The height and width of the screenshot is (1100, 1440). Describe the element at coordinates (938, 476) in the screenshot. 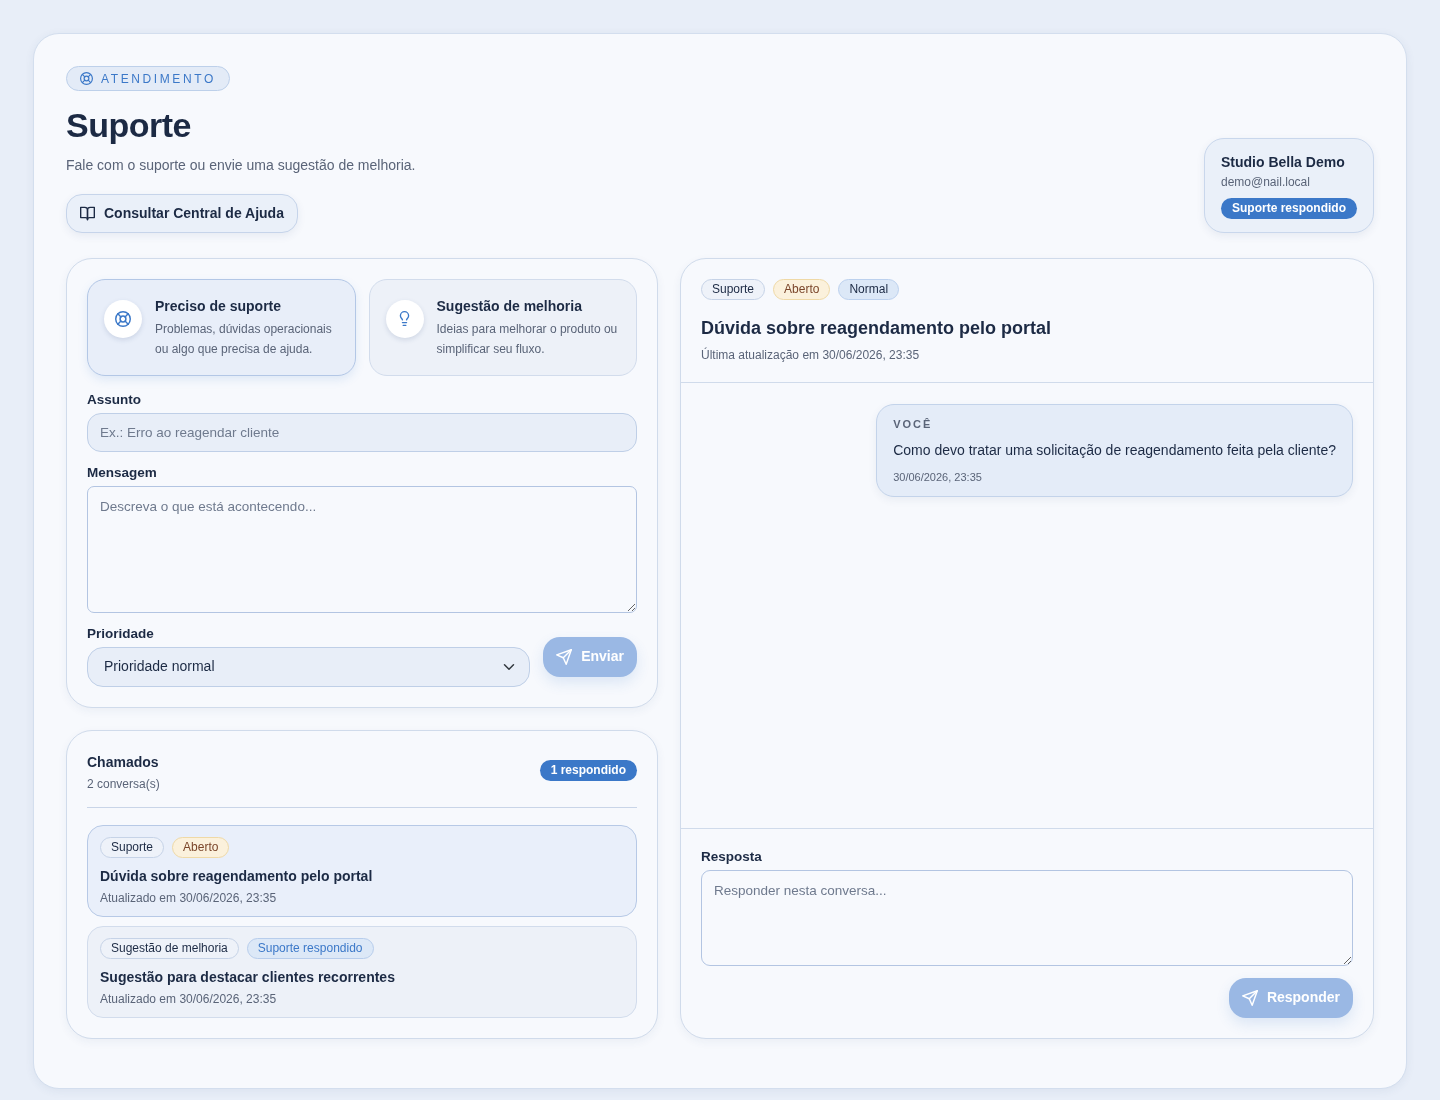

I see `message-time: 30/06/2026, 23:35` at that location.